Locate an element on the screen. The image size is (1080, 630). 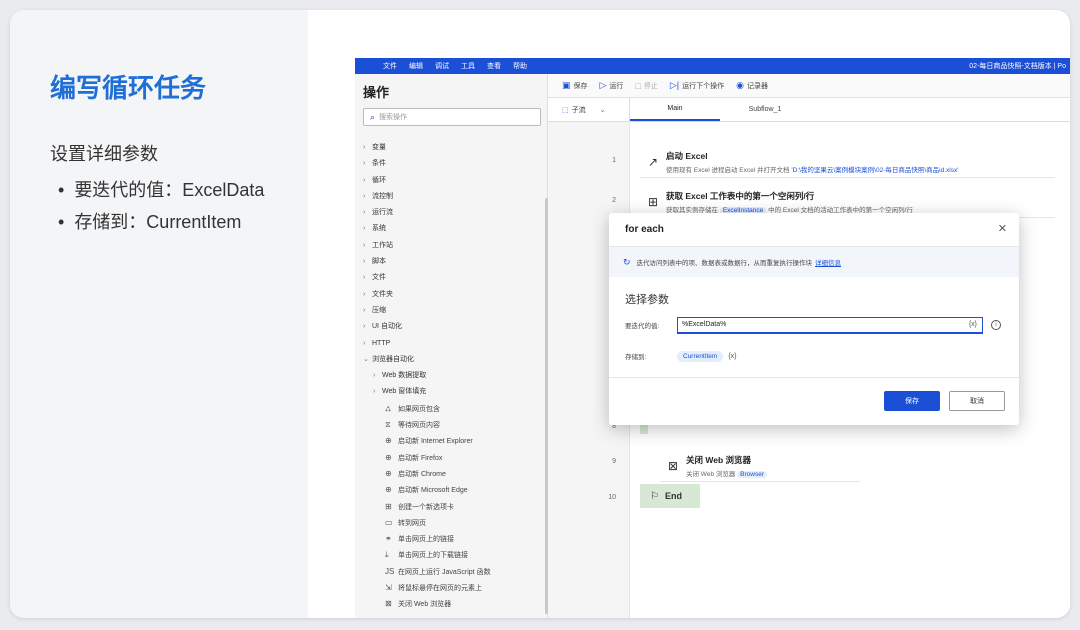
sidebar-category: › 循环 is located at coordinates (453, 181).